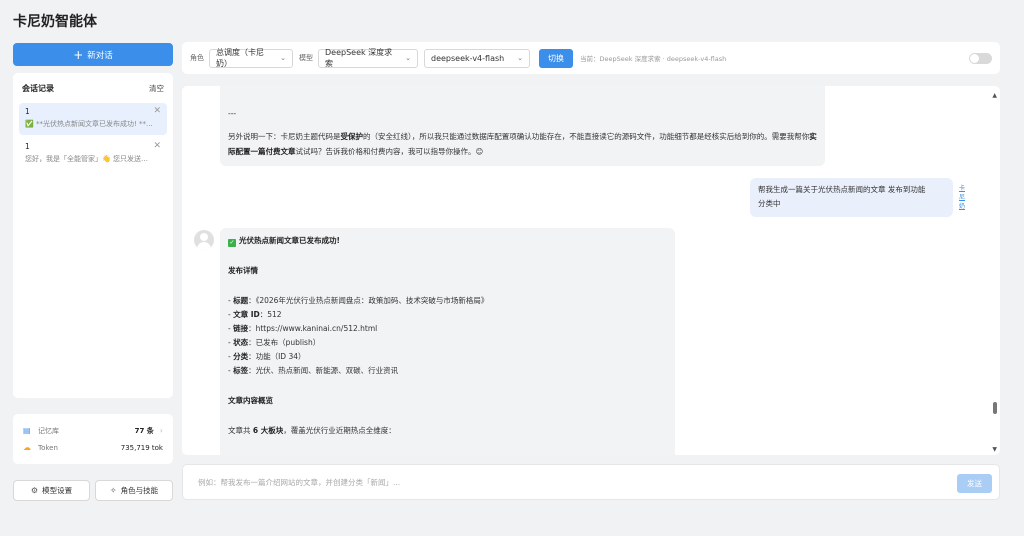 The height and width of the screenshot is (536, 1024). Describe the element at coordinates (783, 136) in the screenshot. I see `message-text: 的。需要我帮你` at that location.